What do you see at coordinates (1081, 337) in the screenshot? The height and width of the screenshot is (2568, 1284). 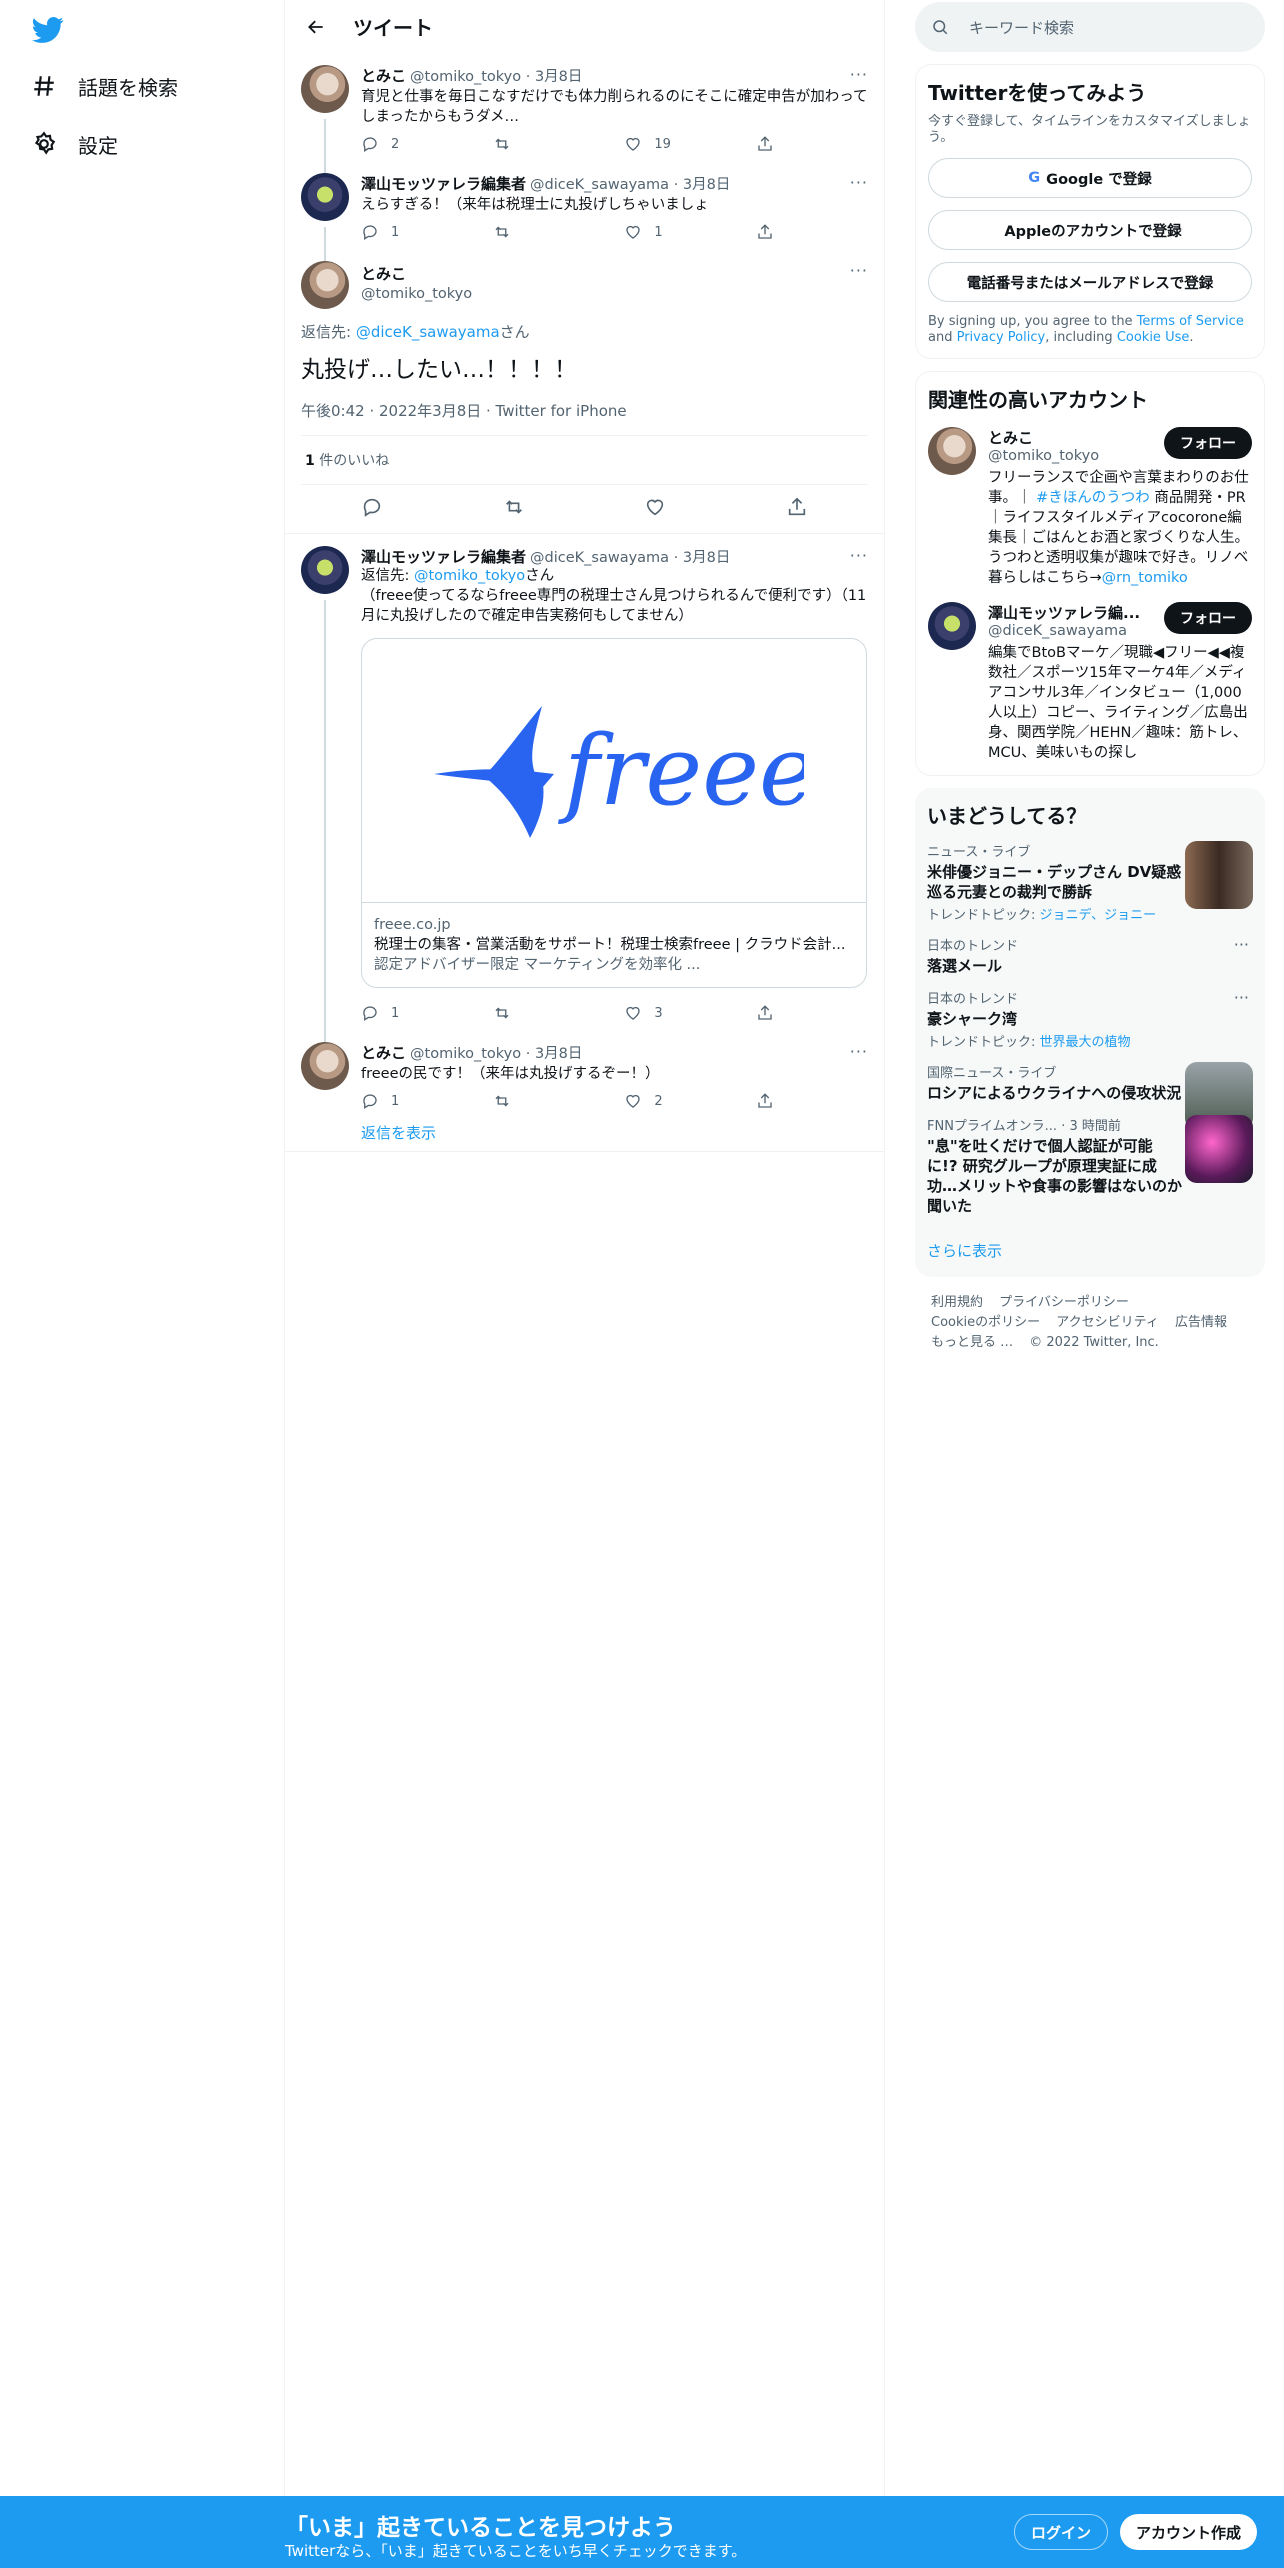 I see `terms-text: , including` at bounding box center [1081, 337].